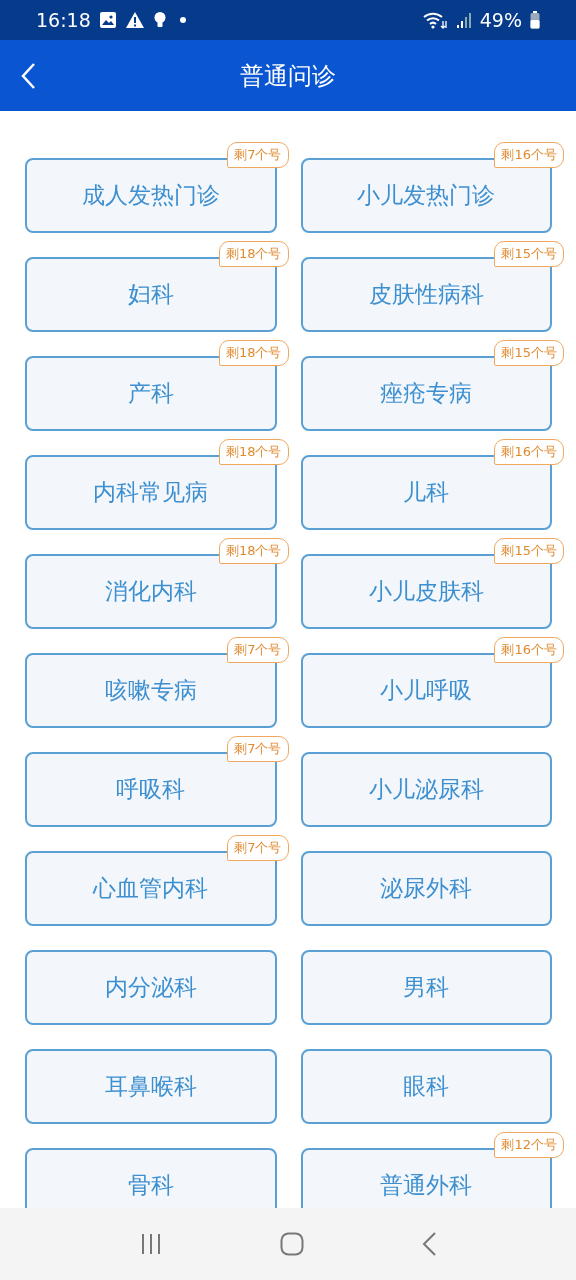 This screenshot has height=1280, width=576. Describe the element at coordinates (463, 20) in the screenshot. I see `signal-icon` at that location.